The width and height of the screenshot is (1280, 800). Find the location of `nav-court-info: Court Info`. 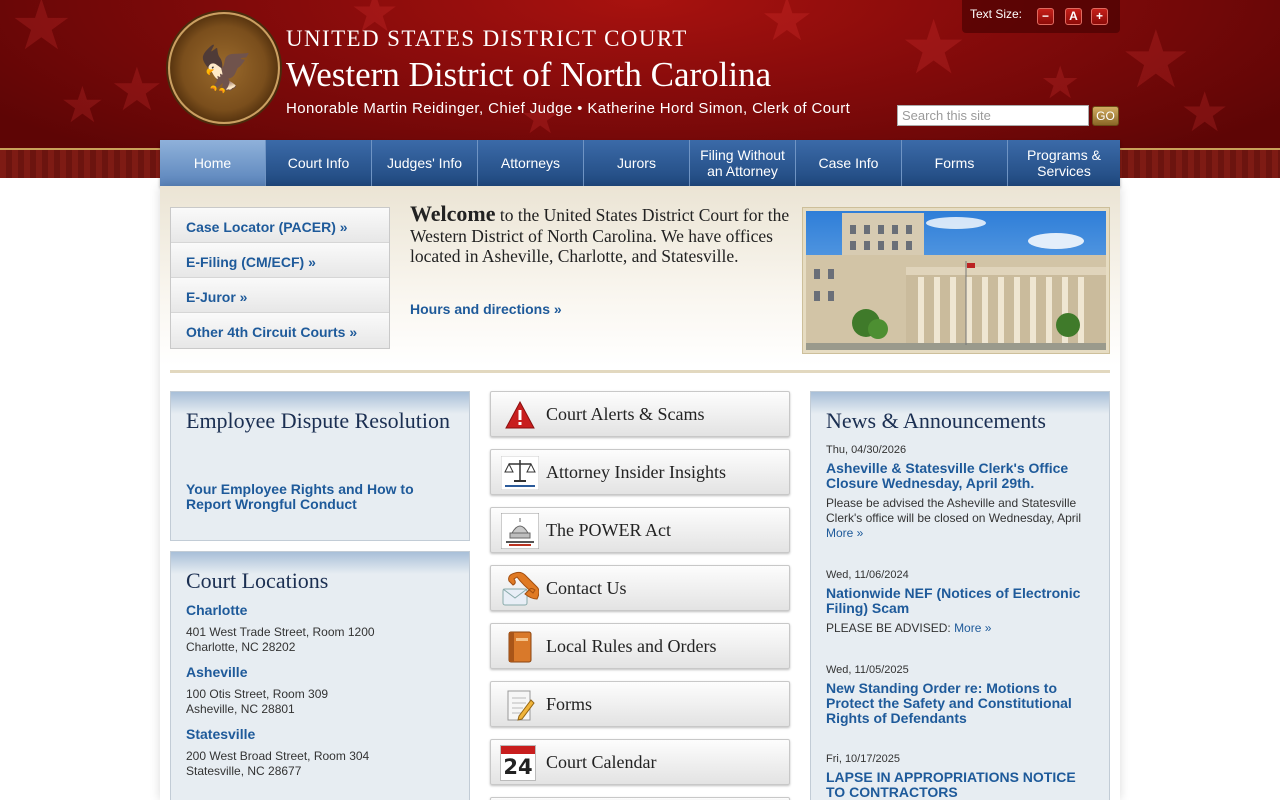

nav-court-info: Court Info is located at coordinates (319, 163).